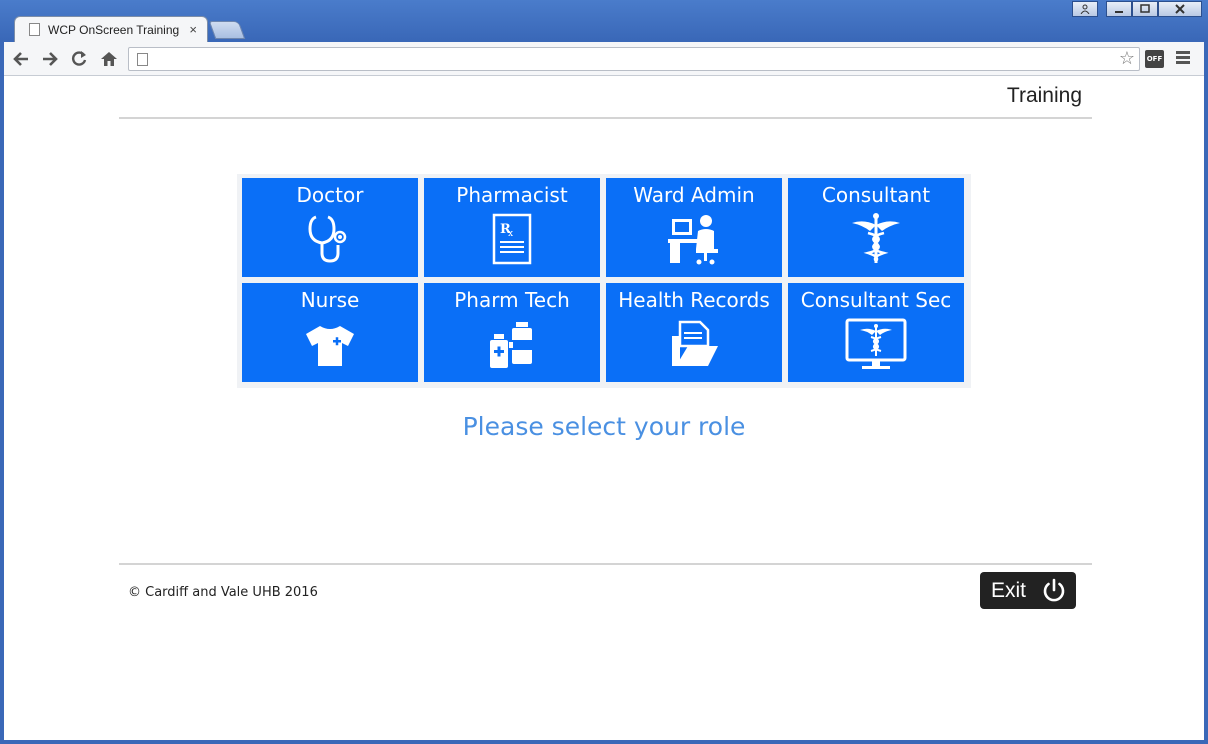  What do you see at coordinates (510, 234) in the screenshot?
I see `svg-text: x` at bounding box center [510, 234].